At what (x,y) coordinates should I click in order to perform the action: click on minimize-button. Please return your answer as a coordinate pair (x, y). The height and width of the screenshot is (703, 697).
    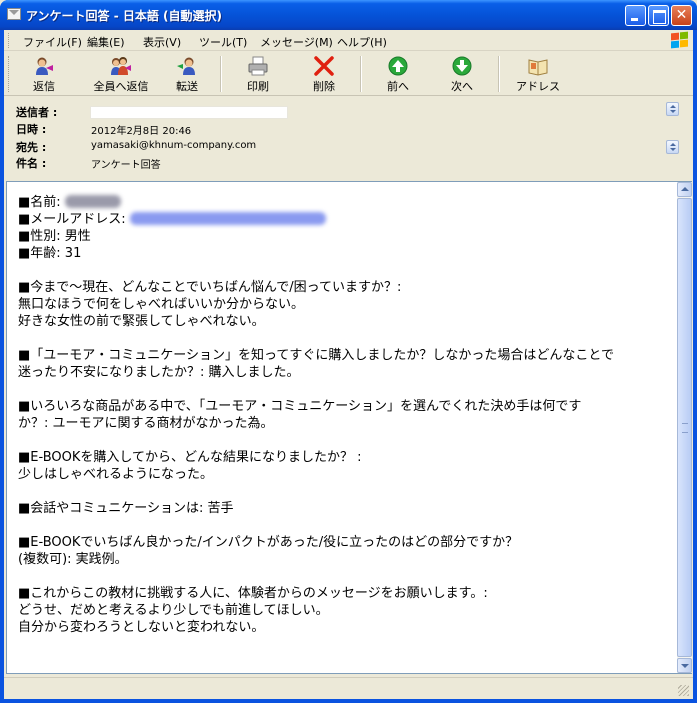
    Looking at the image, I should click on (635, 15).